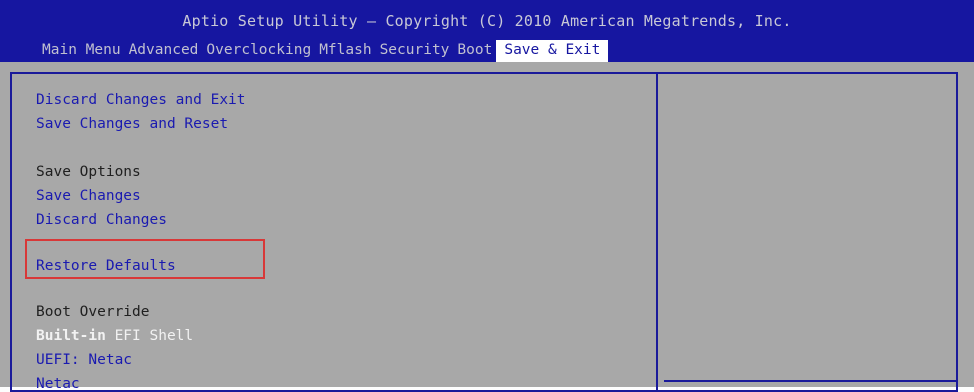 This screenshot has height=392, width=974. Describe the element at coordinates (88, 172) in the screenshot. I see `heading-save-options: Save Options` at that location.